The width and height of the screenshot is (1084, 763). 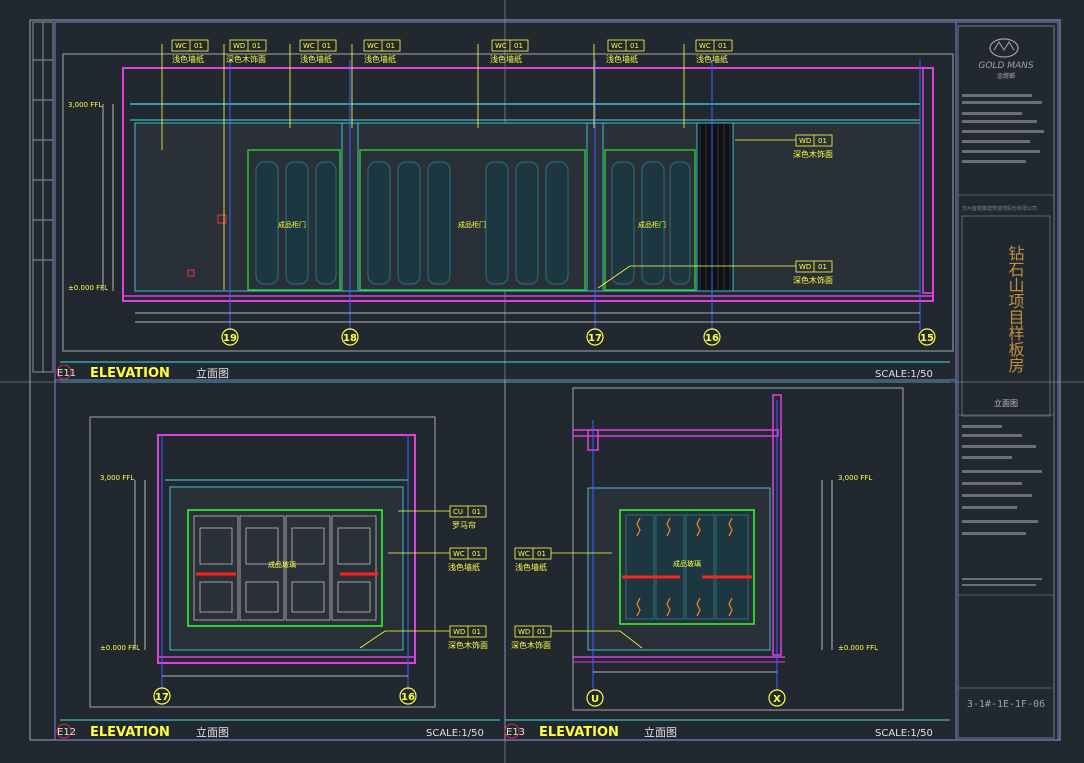 I want to click on e11-tag-wc01-6: WC 01 浅色墙纸, so click(x=708, y=83).